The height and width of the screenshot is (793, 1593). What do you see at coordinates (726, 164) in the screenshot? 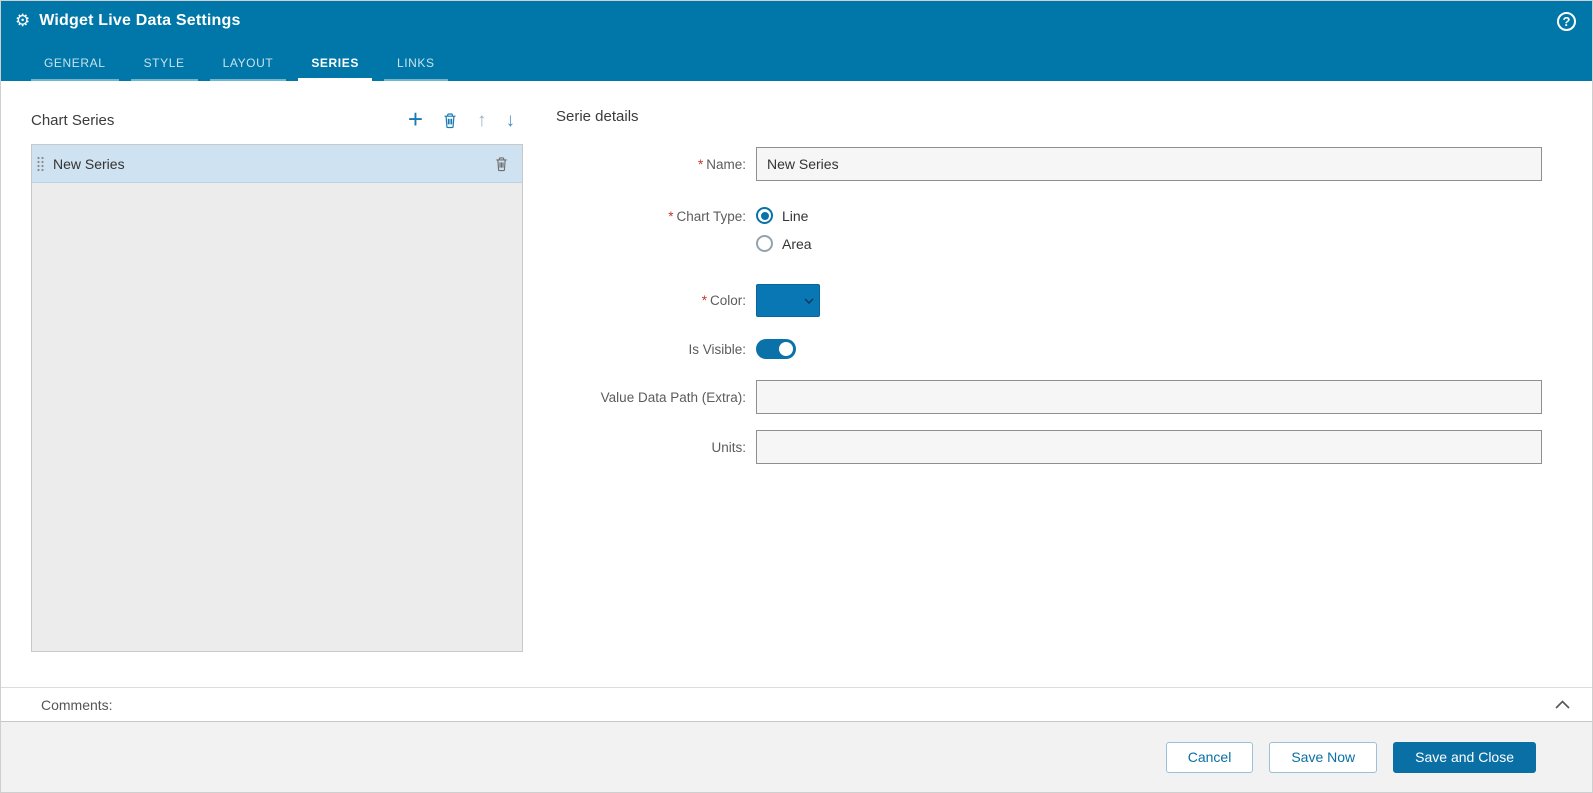
I see `name-label-text: Name:` at bounding box center [726, 164].